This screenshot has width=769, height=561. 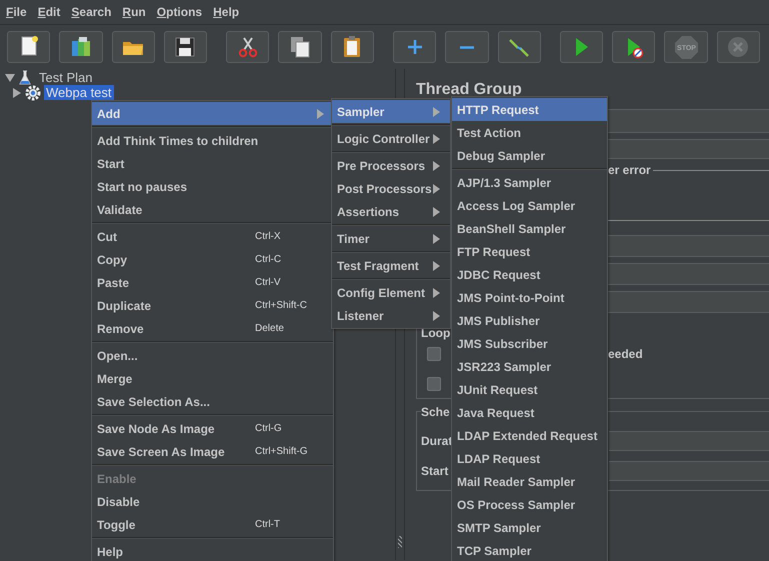 I want to click on shortcut-label: Ctrl-G, so click(x=269, y=428).